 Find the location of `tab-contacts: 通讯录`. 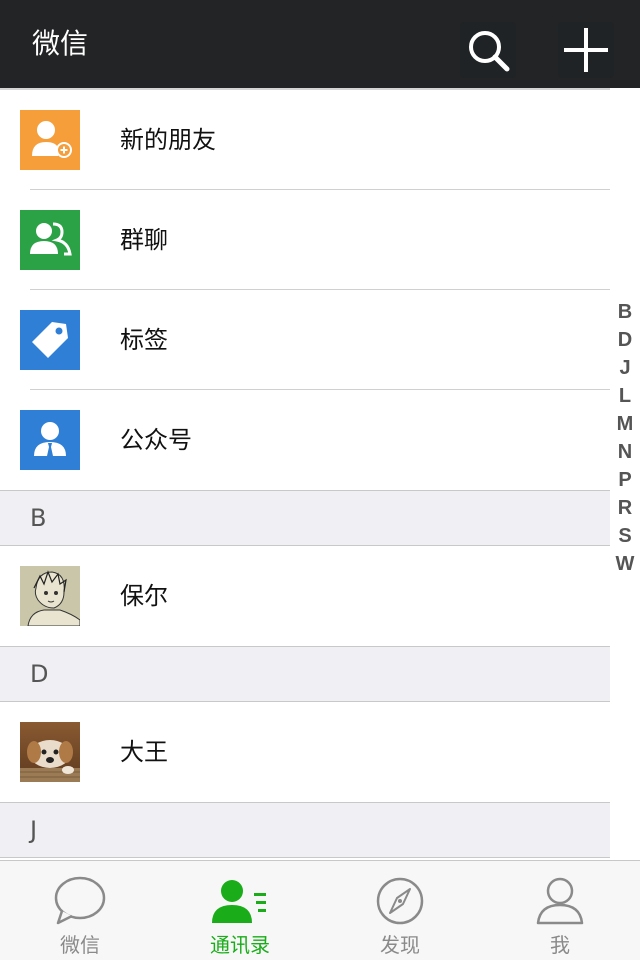

tab-contacts: 通讯录 is located at coordinates (240, 910).